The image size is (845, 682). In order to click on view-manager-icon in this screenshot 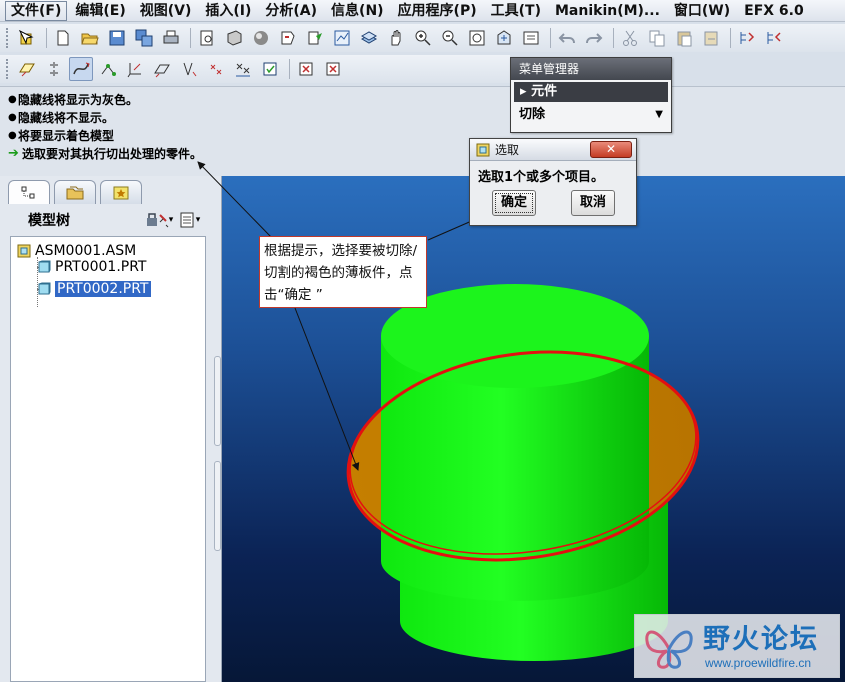, I will do `click(342, 38)`.